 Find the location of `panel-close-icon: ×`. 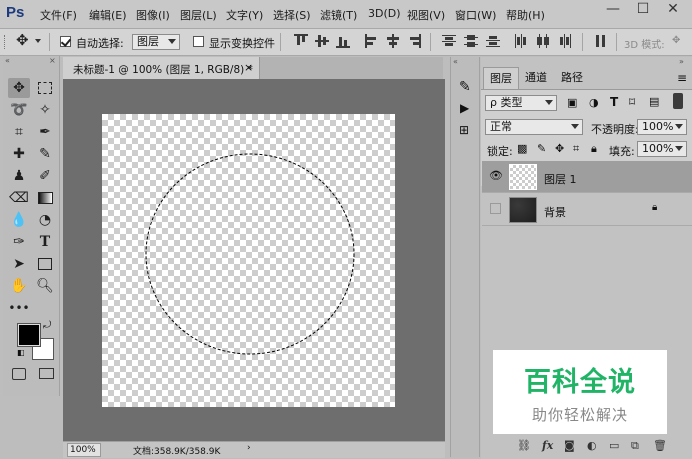

panel-close-icon: × is located at coordinates (52, 60).